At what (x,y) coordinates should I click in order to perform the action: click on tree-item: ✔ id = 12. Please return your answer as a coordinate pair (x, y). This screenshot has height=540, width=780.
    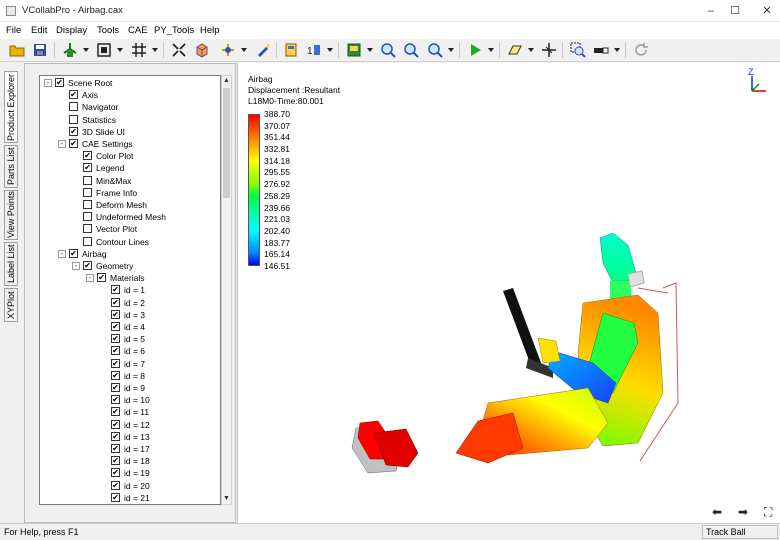
    Looking at the image, I should click on (130, 425).